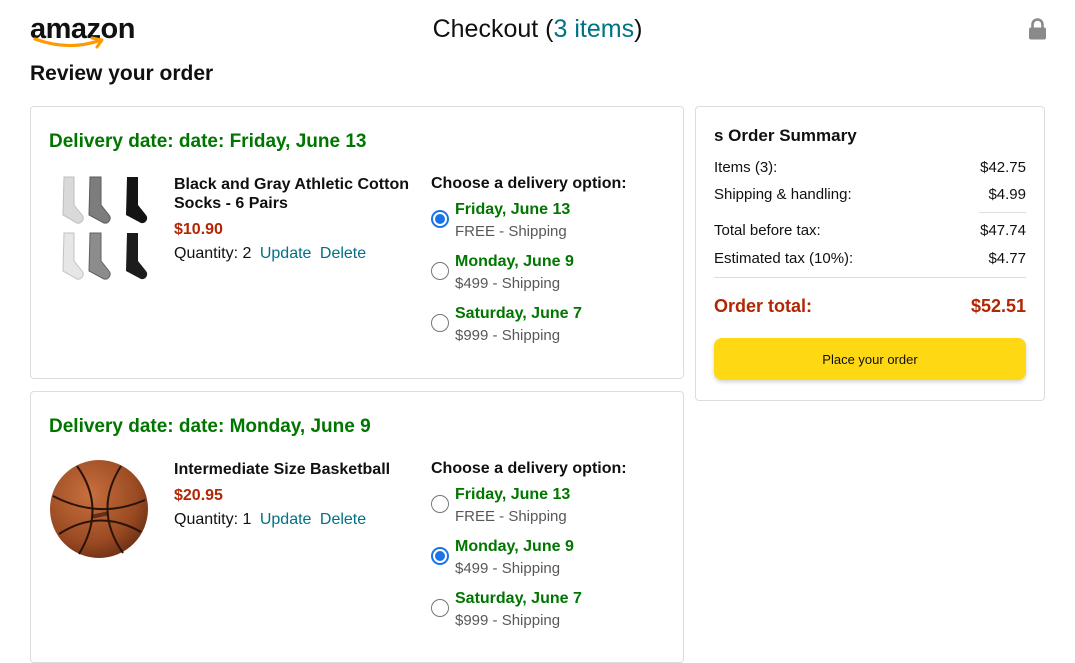 This screenshot has width=1075, height=663. I want to click on order-summary-title: s Order Summary, so click(785, 135).